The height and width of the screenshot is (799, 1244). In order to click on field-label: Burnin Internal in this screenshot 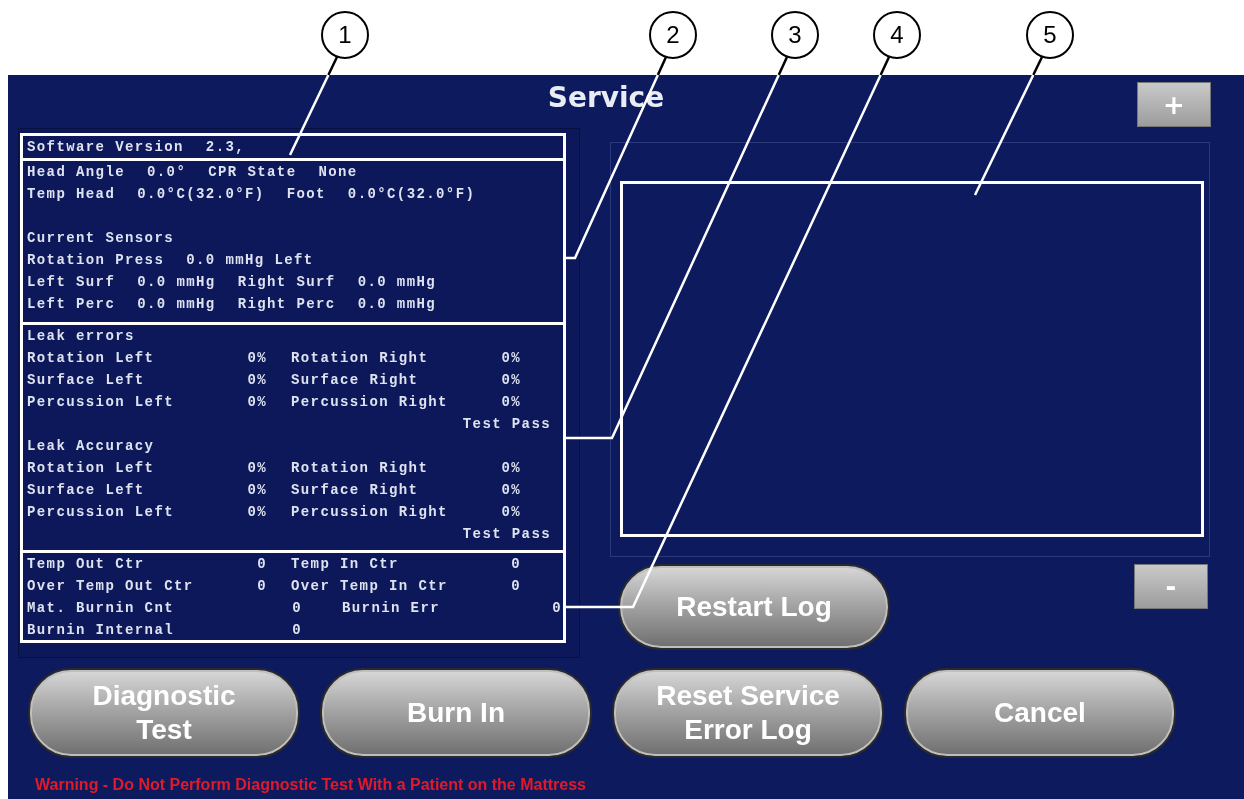, I will do `click(101, 630)`.